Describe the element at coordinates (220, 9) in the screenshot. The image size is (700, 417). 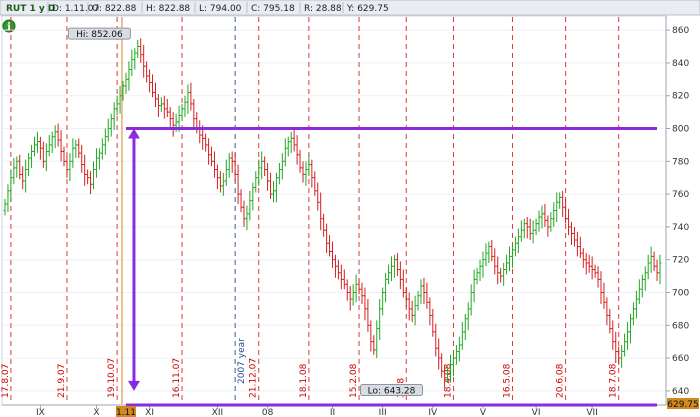
I see `header-field: L: 794.00` at that location.